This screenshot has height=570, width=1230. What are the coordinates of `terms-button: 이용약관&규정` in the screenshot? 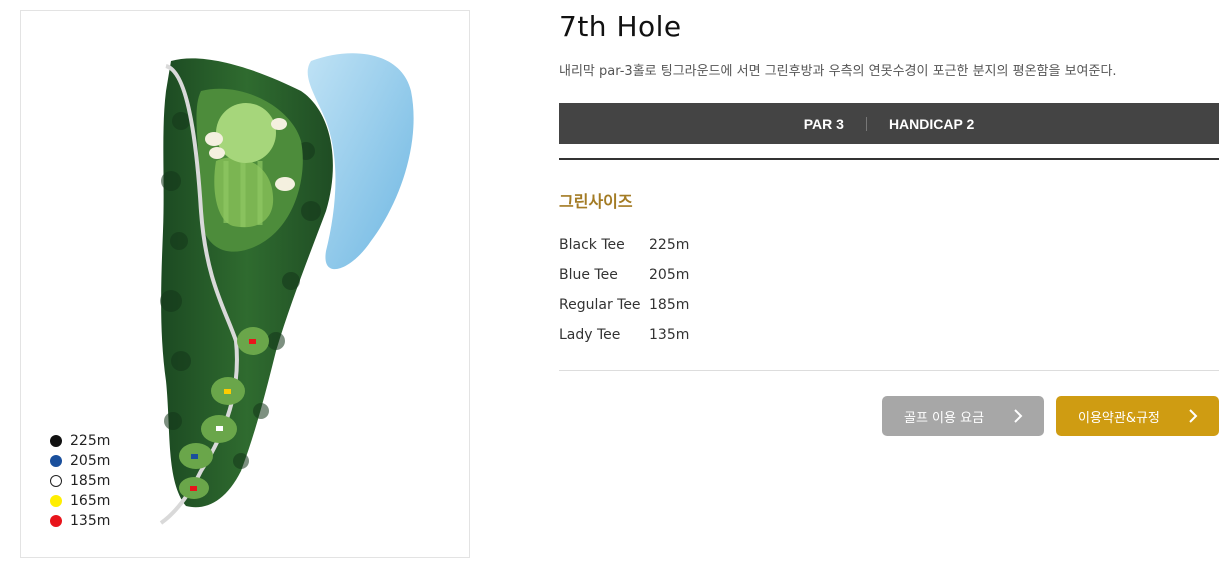 It's located at (1137, 416).